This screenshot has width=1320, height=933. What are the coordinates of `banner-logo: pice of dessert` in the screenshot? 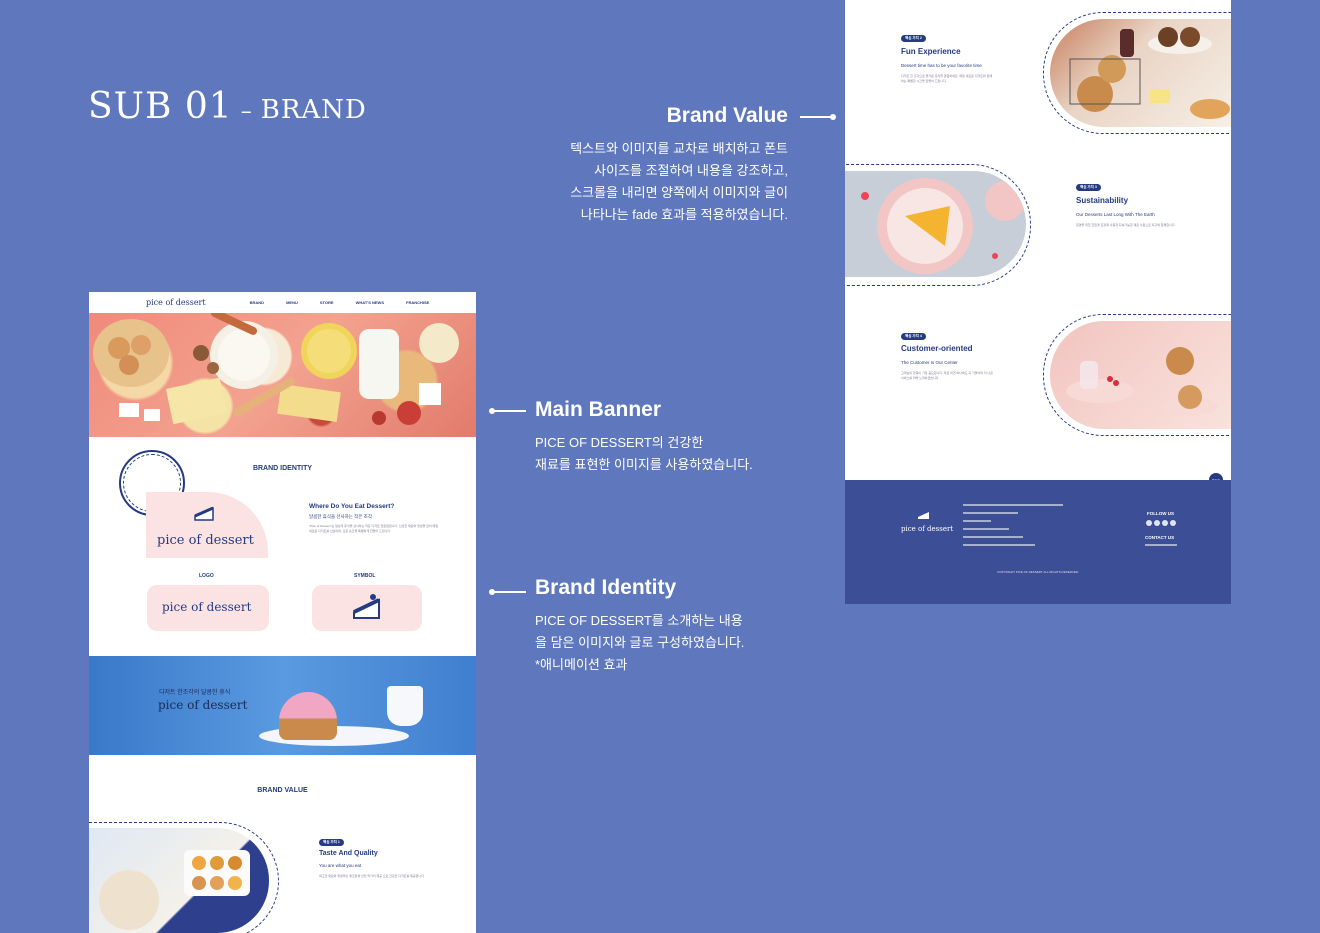 It's located at (203, 705).